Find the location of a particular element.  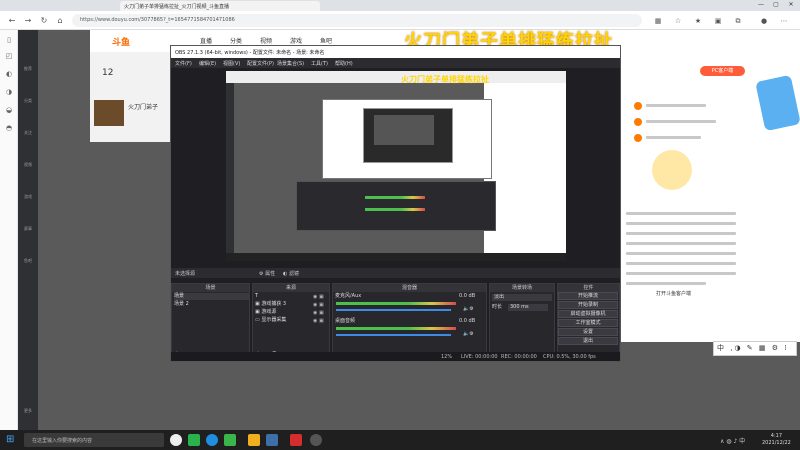

edge-icon is located at coordinates (212, 440).